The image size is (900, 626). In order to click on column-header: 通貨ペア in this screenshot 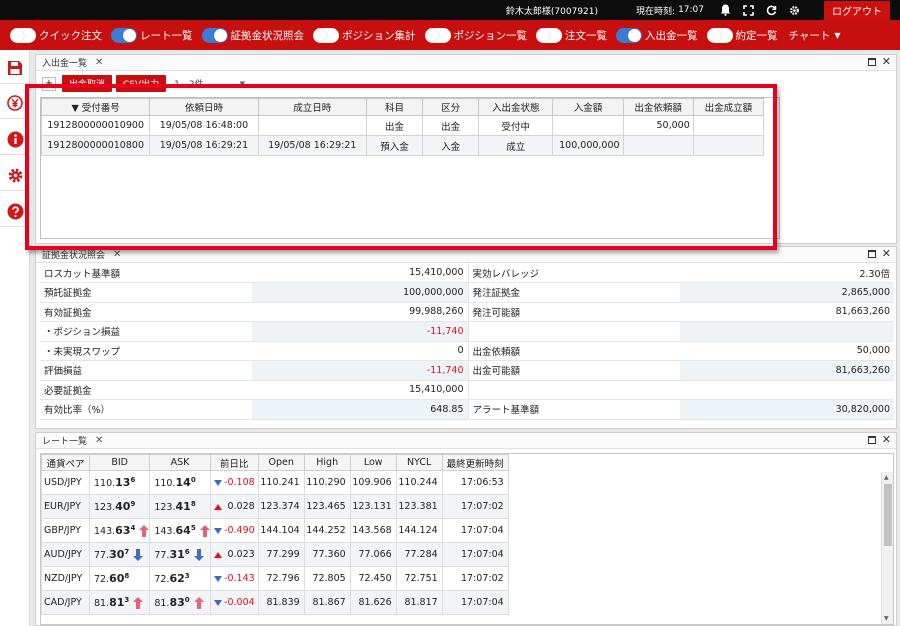, I will do `click(65, 462)`.